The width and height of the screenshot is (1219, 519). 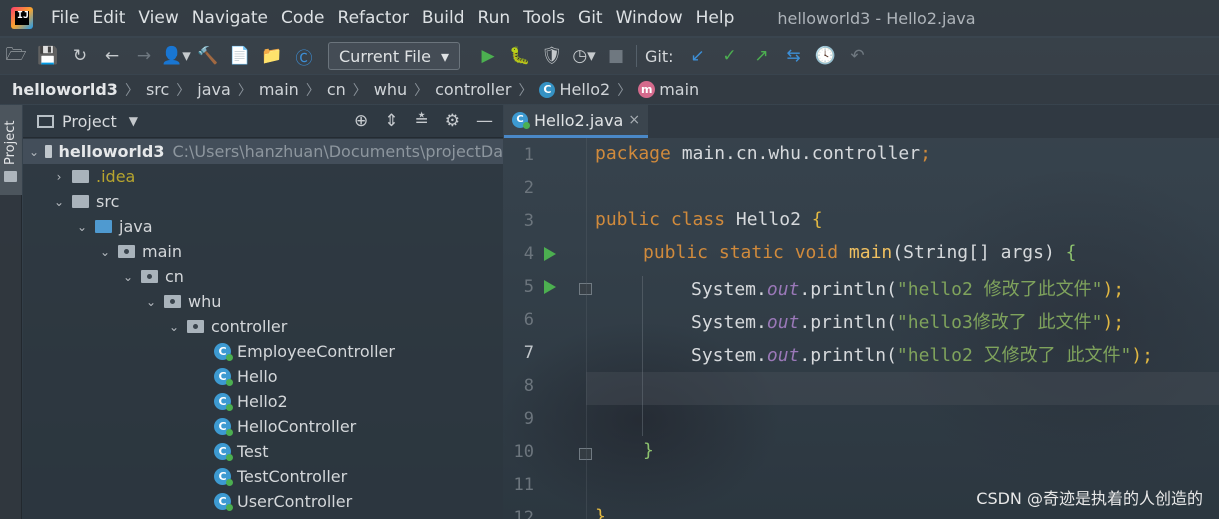 I want to click on coverage-shield-icon: 🛡, so click(x=552, y=56).